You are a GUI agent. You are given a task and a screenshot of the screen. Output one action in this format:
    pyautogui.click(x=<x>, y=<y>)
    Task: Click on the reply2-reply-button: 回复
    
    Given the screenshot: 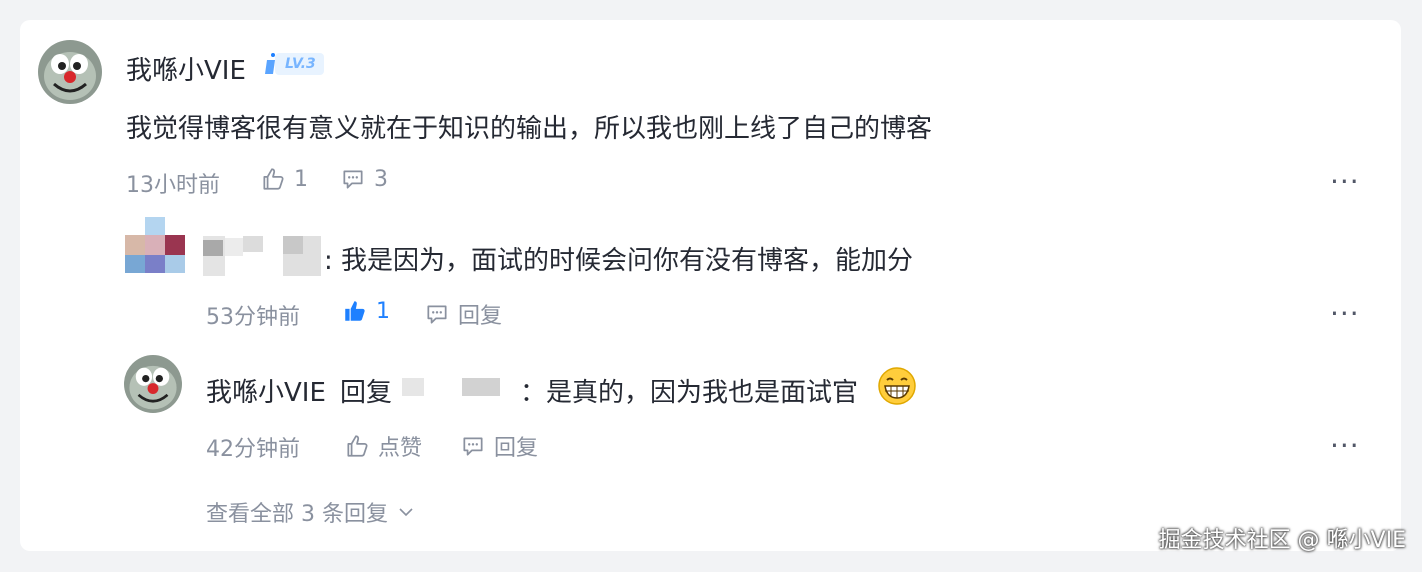 What is the action you would take?
    pyautogui.click(x=499, y=446)
    